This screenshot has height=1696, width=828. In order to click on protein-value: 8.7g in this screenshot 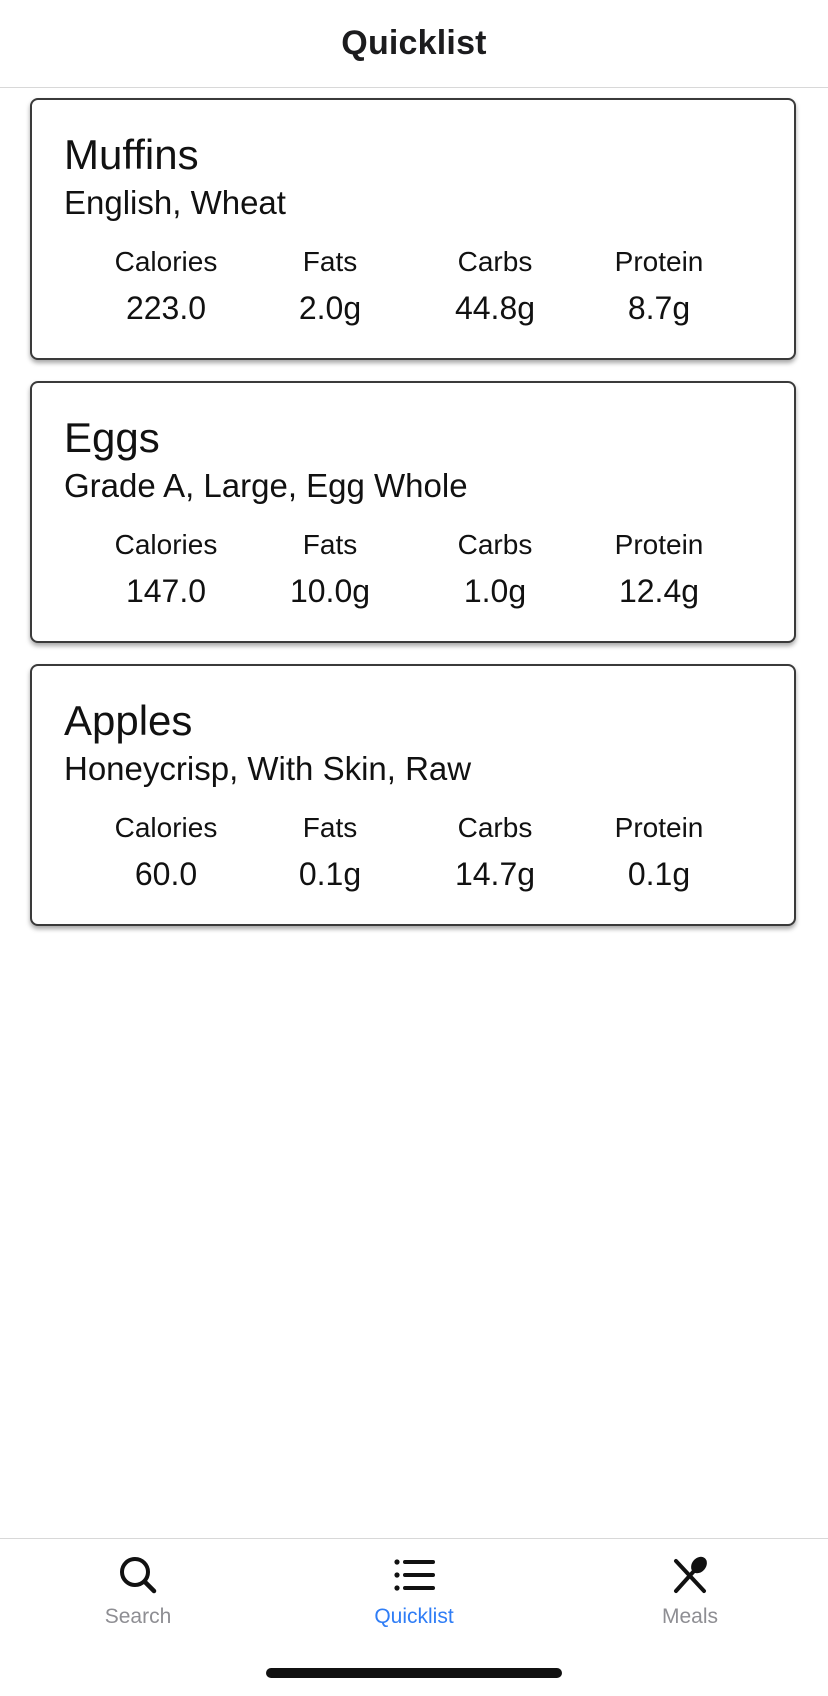, I will do `click(659, 308)`.